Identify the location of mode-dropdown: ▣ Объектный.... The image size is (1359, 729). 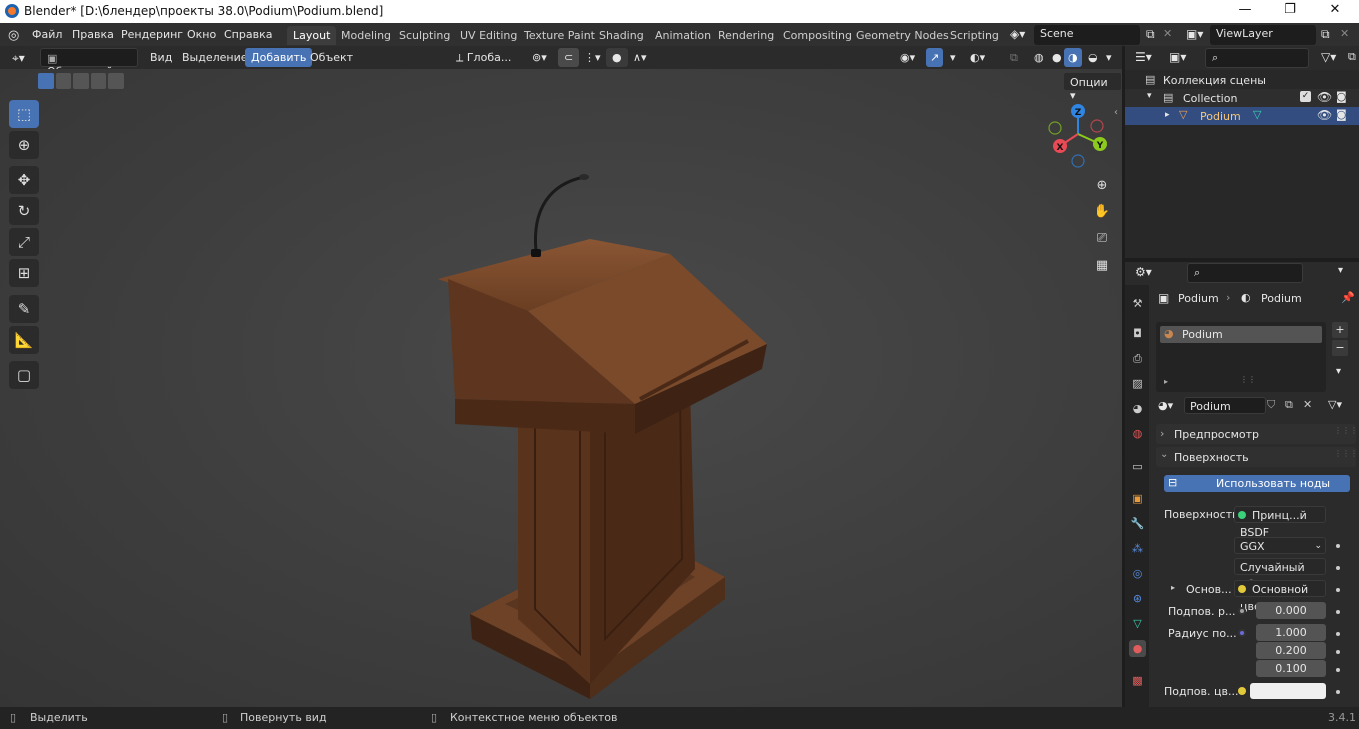
(89, 63).